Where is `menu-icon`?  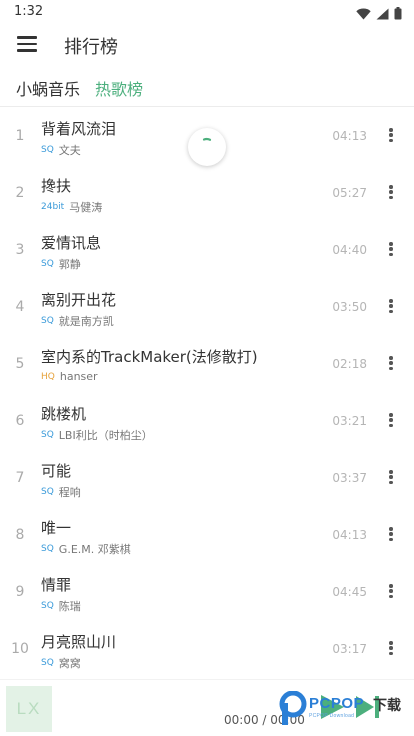
menu-icon is located at coordinates (27, 44).